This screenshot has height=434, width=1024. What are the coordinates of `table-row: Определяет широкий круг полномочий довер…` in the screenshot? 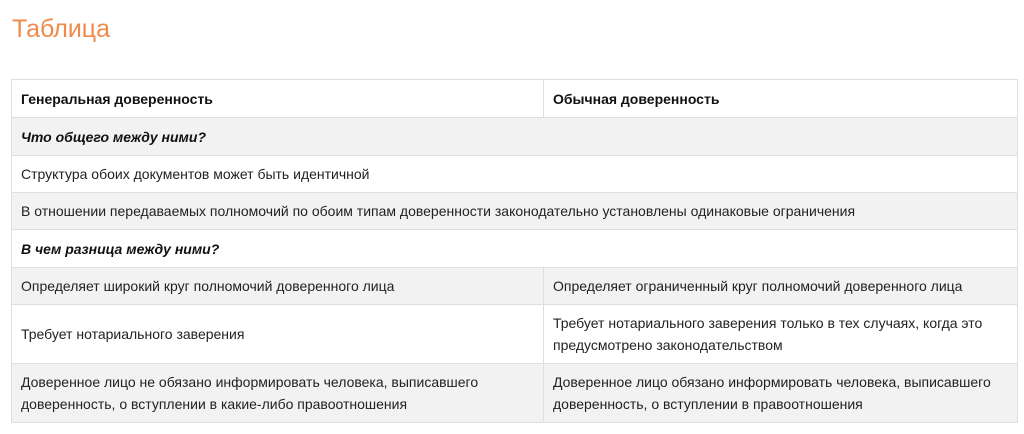 It's located at (514, 286).